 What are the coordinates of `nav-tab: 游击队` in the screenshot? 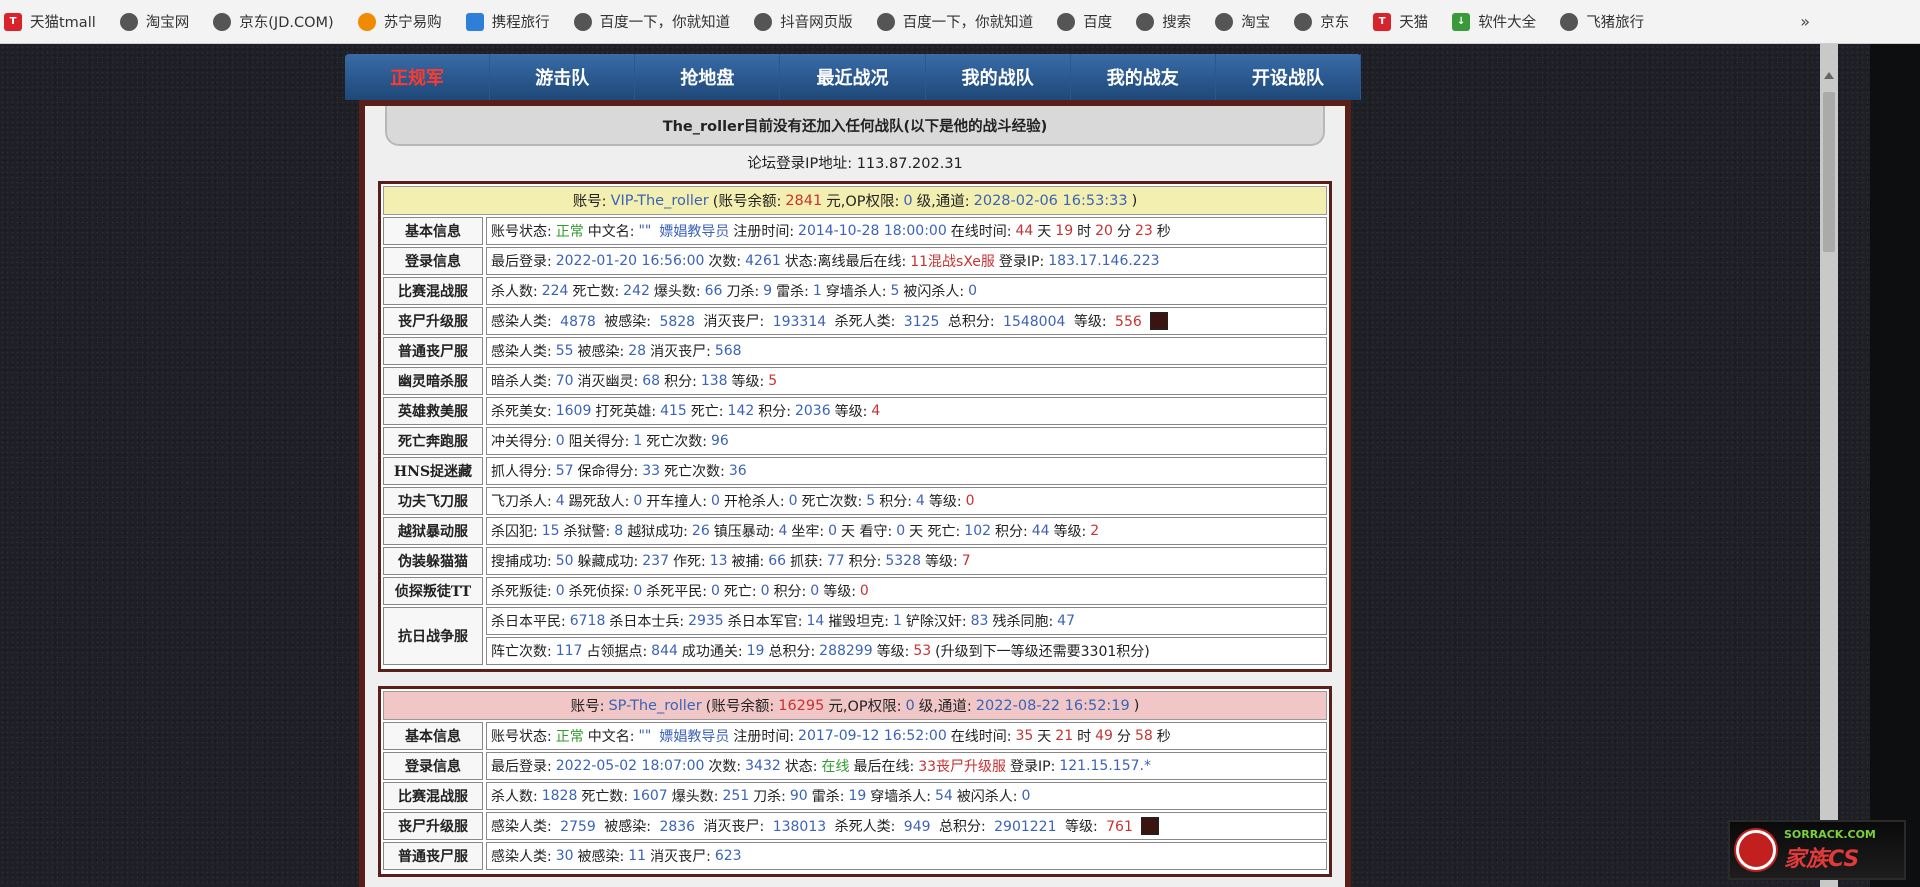 It's located at (563, 77).